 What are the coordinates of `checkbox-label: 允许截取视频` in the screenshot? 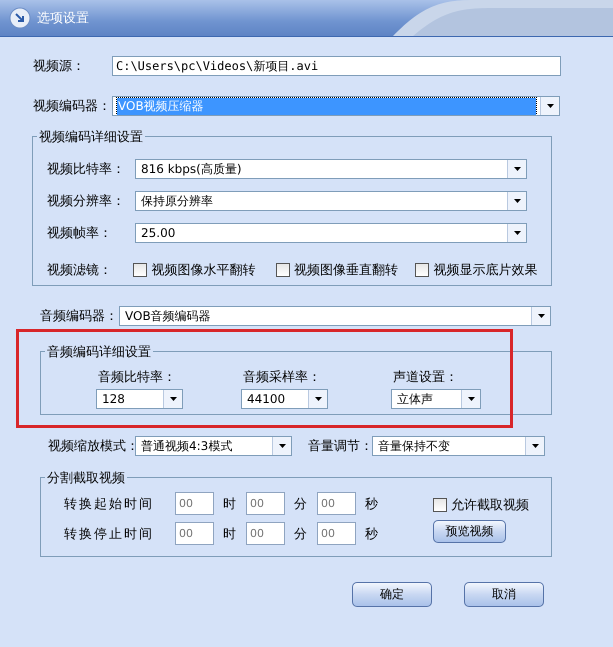 It's located at (490, 505).